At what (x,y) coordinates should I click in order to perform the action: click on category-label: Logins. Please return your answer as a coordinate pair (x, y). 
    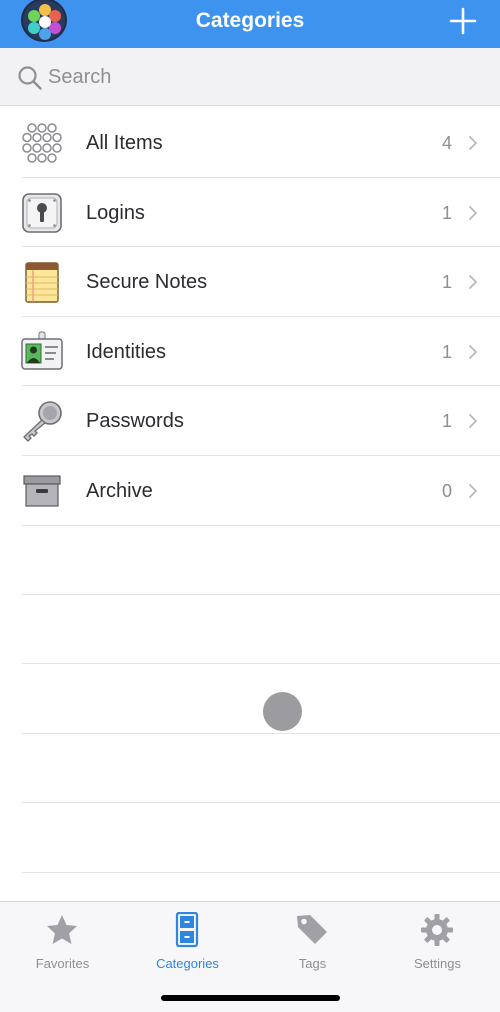
    Looking at the image, I should click on (115, 212).